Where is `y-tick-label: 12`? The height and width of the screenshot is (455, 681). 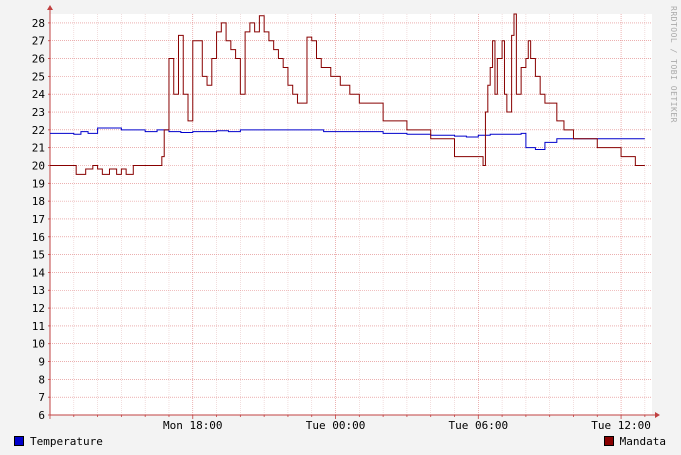 y-tick-label: 12 is located at coordinates (38, 308).